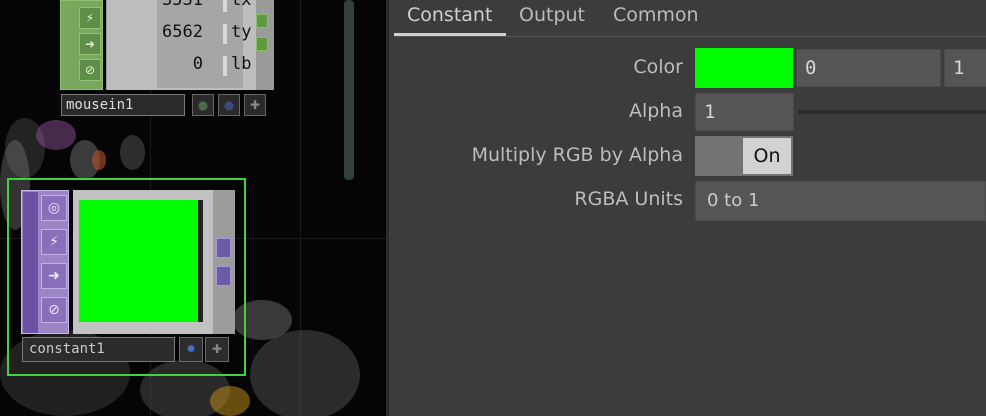  What do you see at coordinates (628, 199) in the screenshot?
I see `rgba-units-label: RGBA Units` at bounding box center [628, 199].